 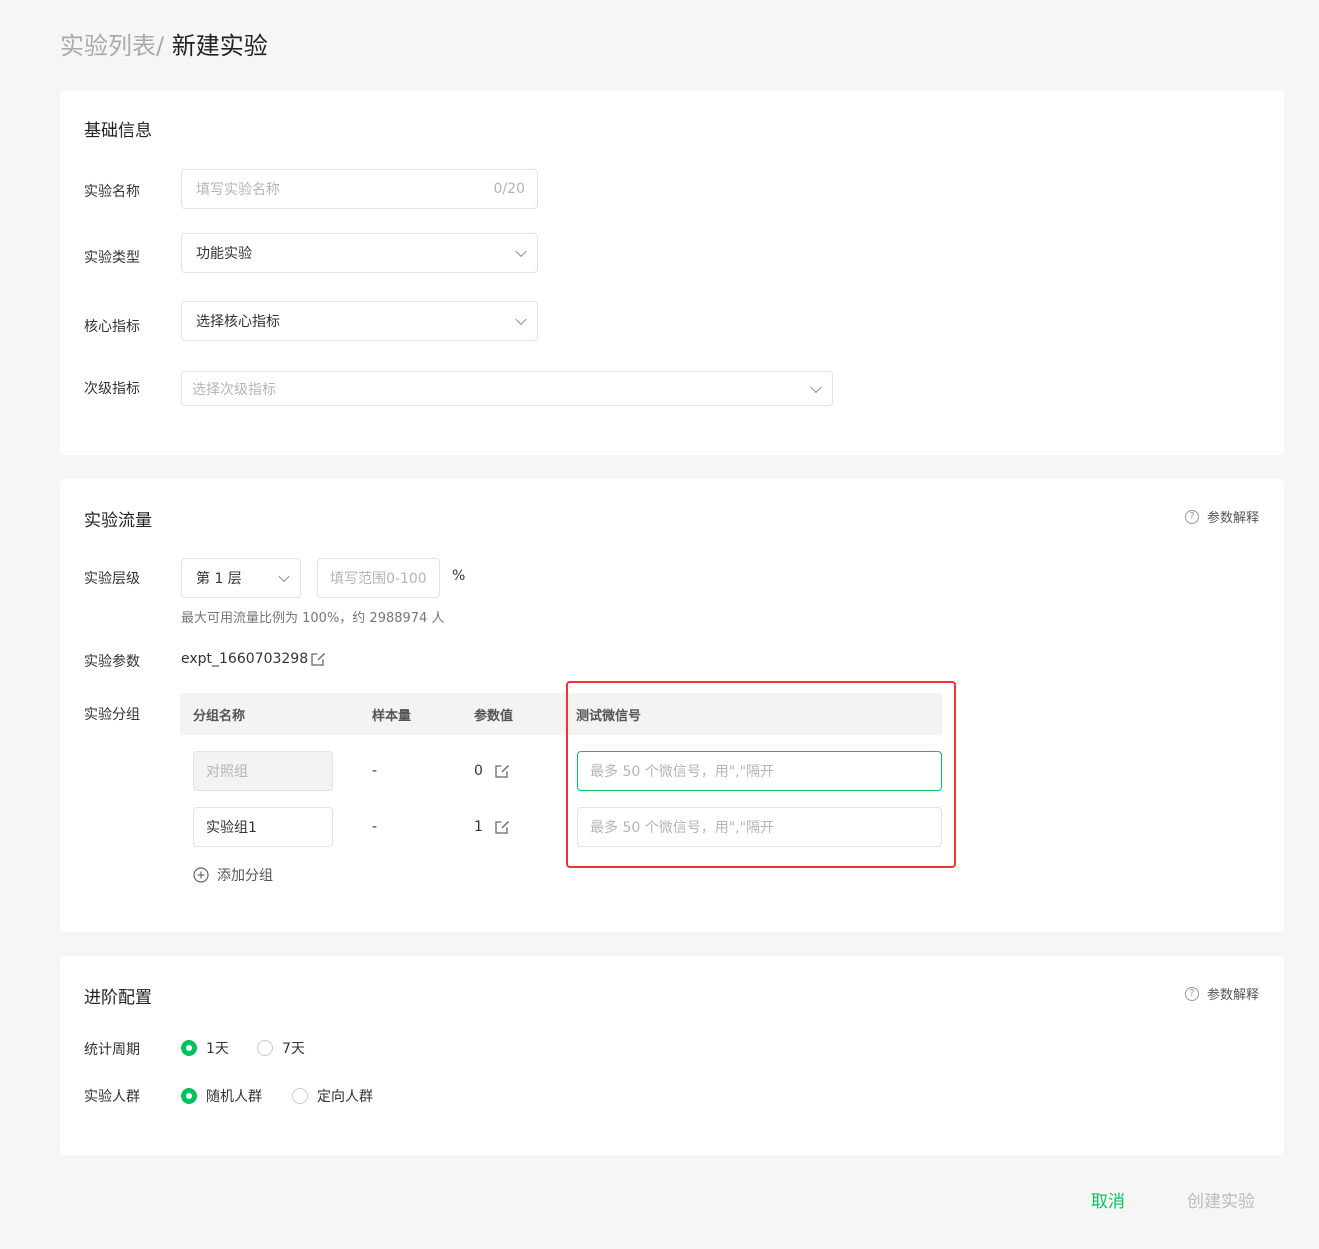 I want to click on cancel-button: 取消, so click(x=1108, y=1199).